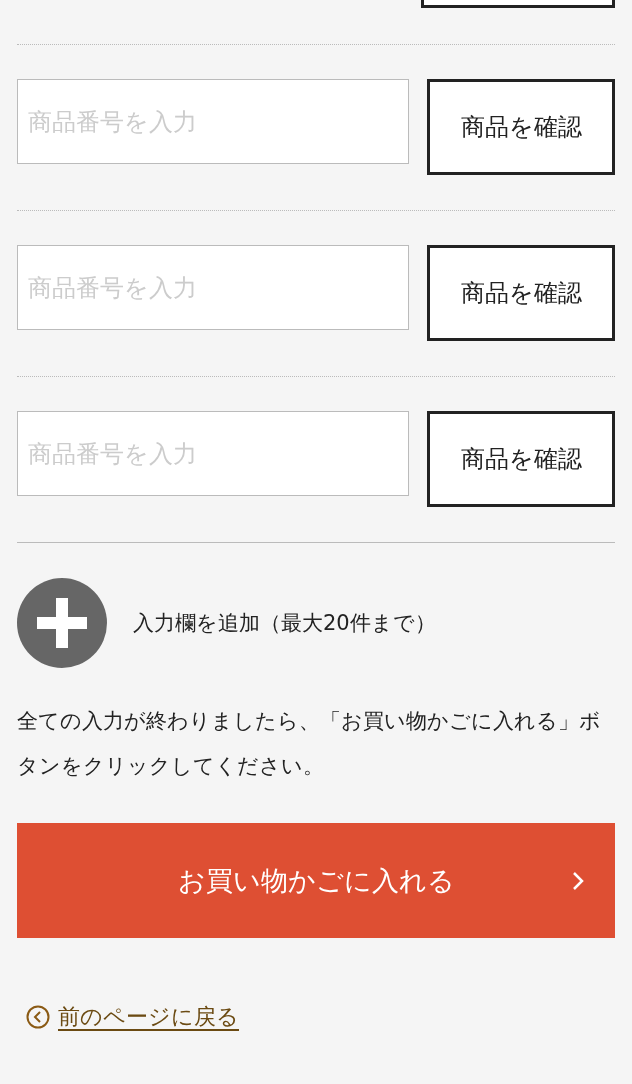 The width and height of the screenshot is (632, 1084). What do you see at coordinates (316, 880) in the screenshot?
I see `add-to-cart-button: お買い物かごに入れる` at bounding box center [316, 880].